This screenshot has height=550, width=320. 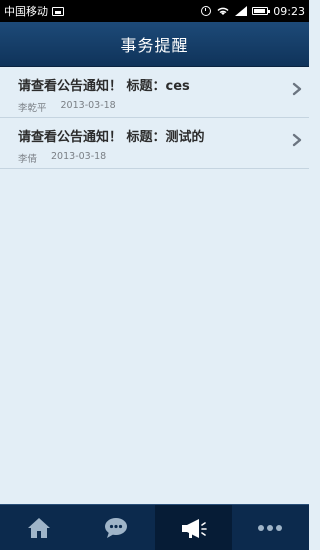 I want to click on signal-icon, so click(x=241, y=11).